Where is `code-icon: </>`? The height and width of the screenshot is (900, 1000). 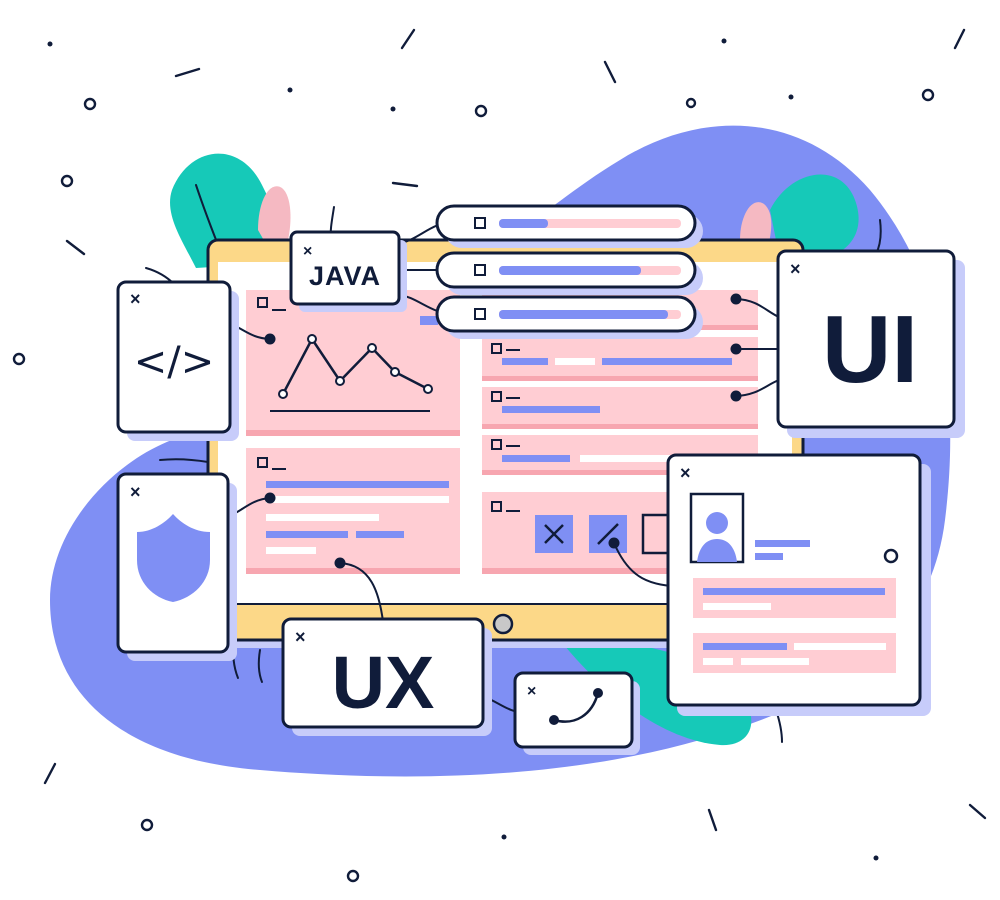
code-icon: </> is located at coordinates (174, 362).